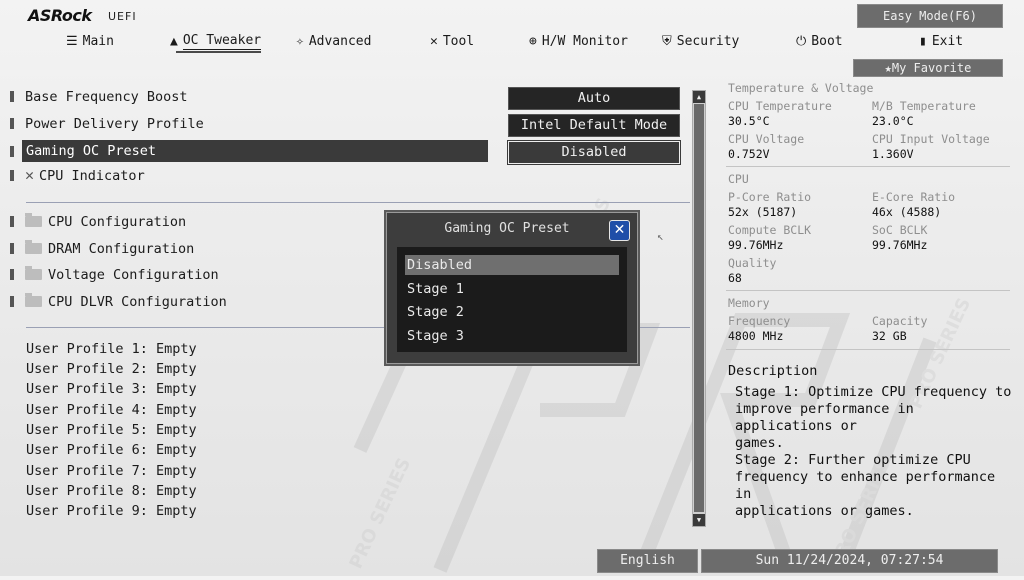  Describe the element at coordinates (594, 152) in the screenshot. I see `gaming-oc-preset-value: Disabled` at that location.